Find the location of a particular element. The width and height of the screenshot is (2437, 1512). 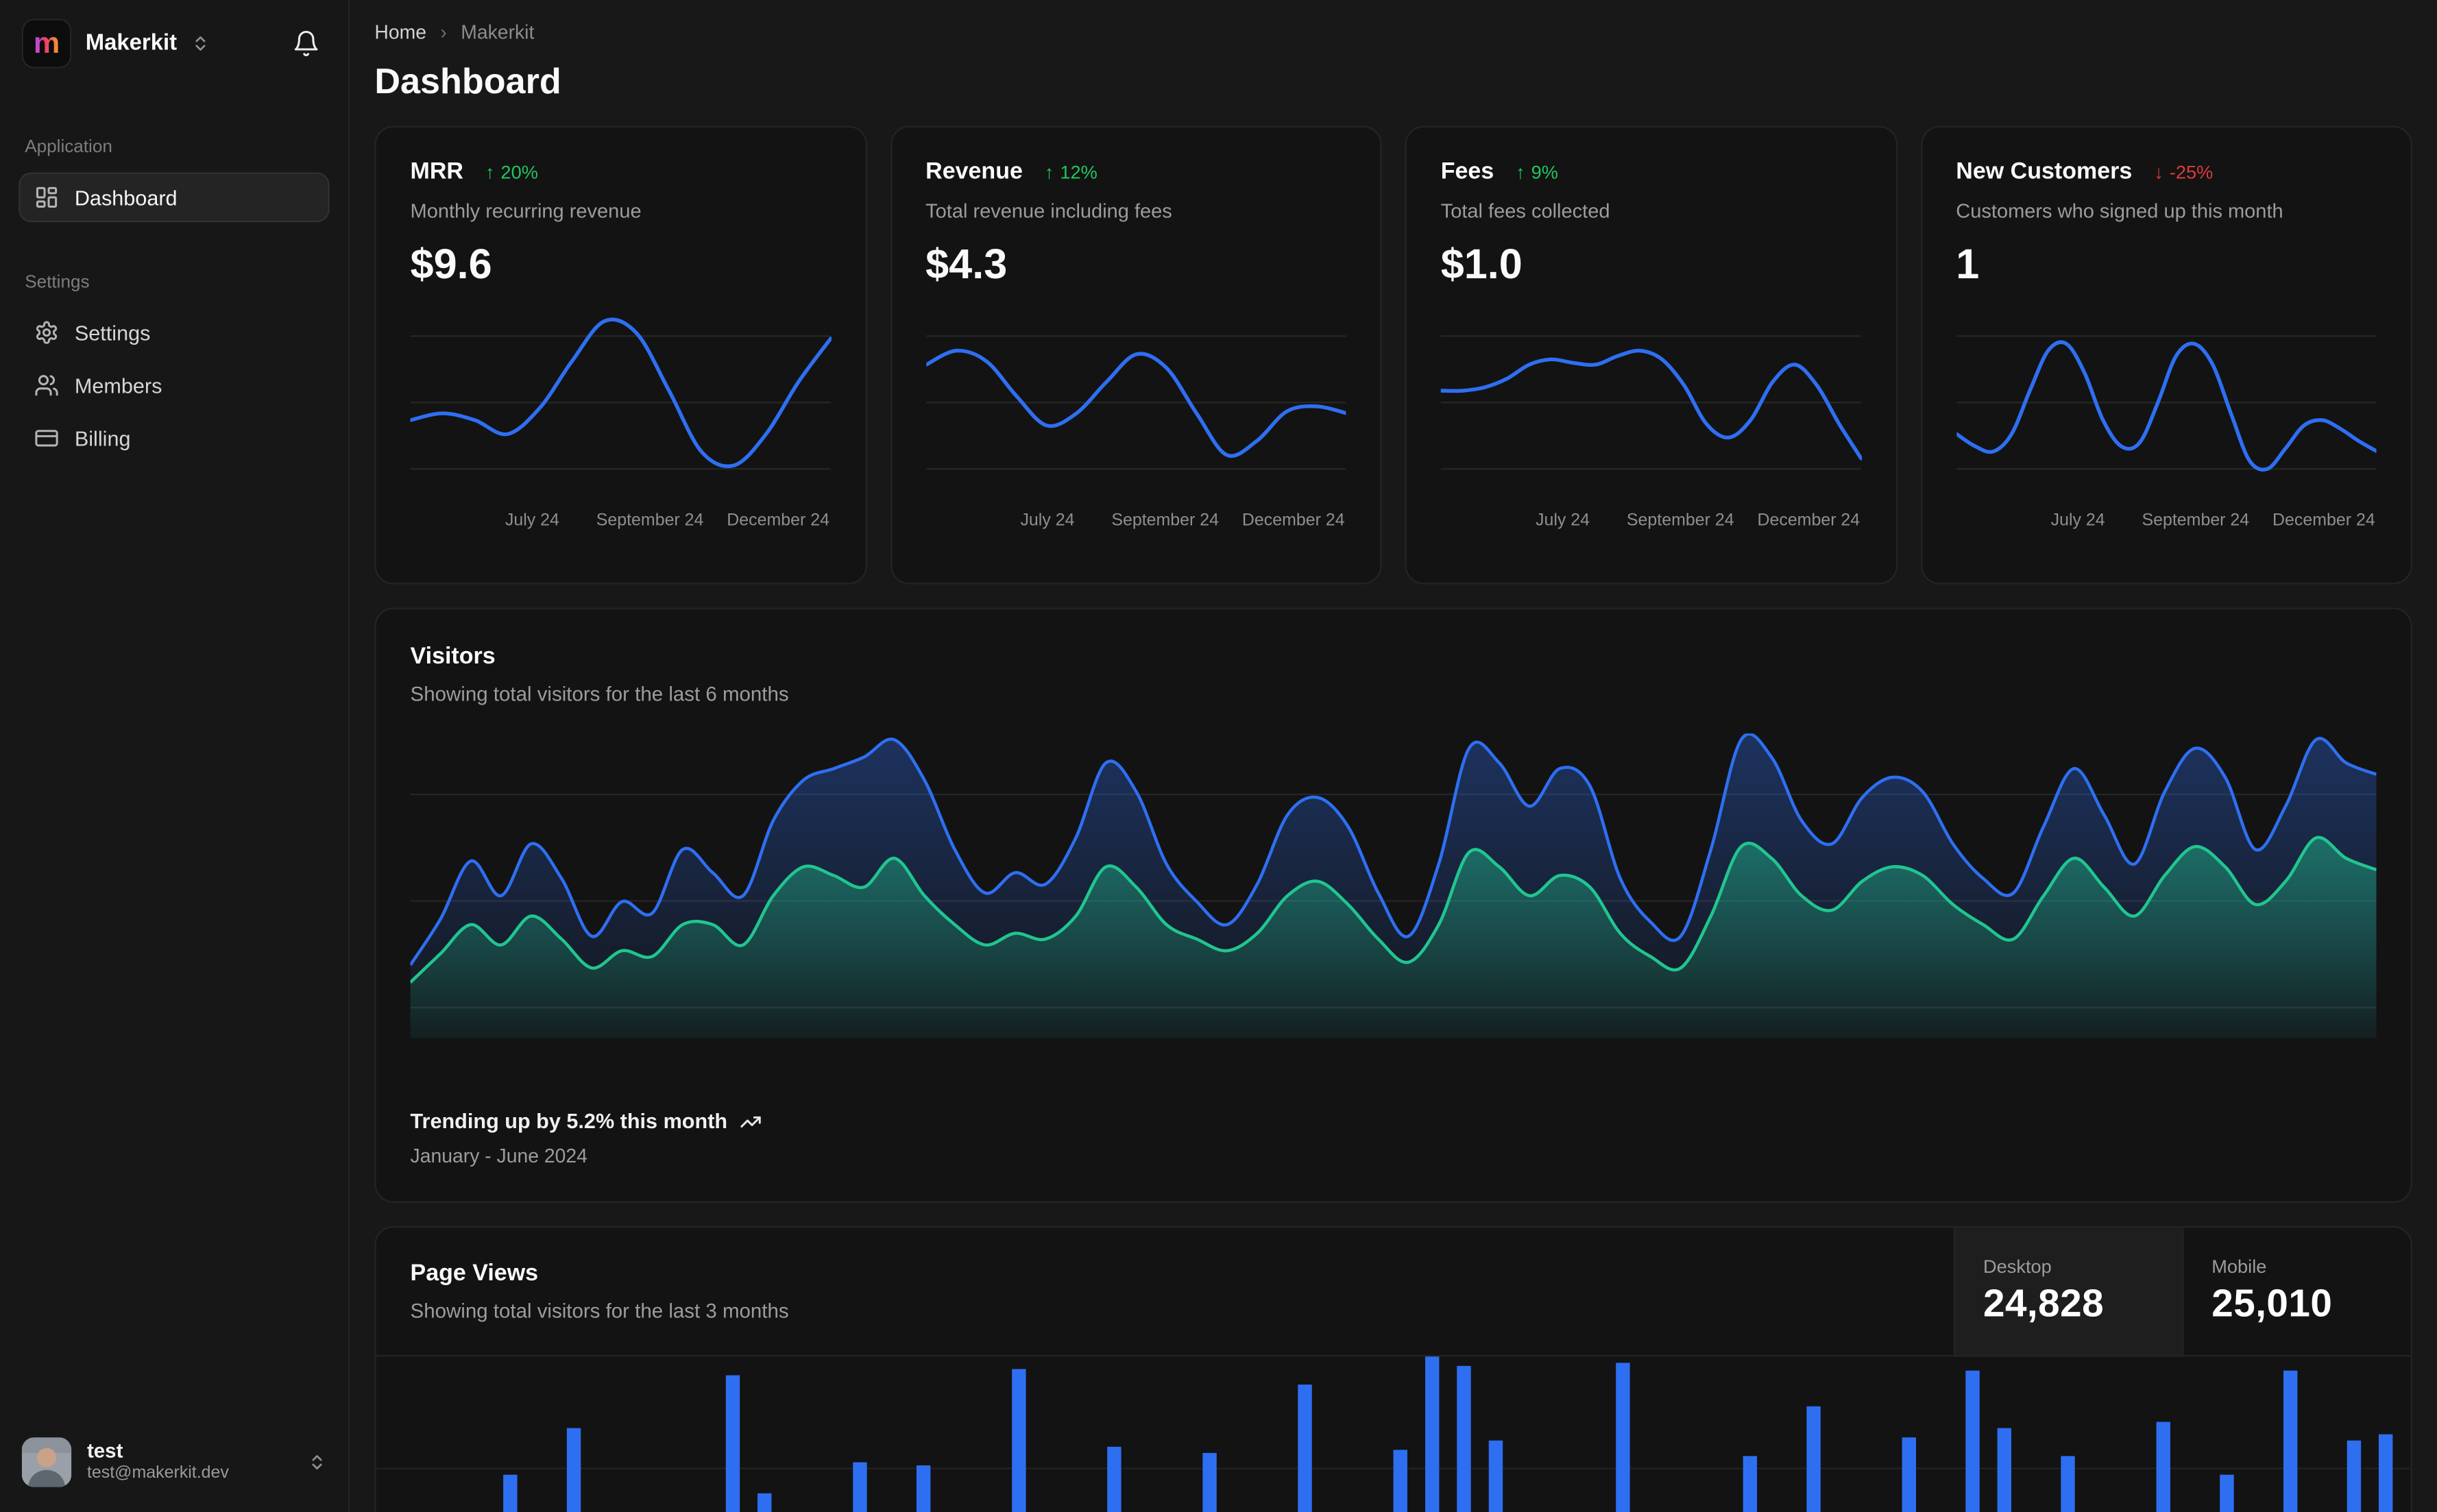

dashboard-grid-icon is located at coordinates (46, 198).